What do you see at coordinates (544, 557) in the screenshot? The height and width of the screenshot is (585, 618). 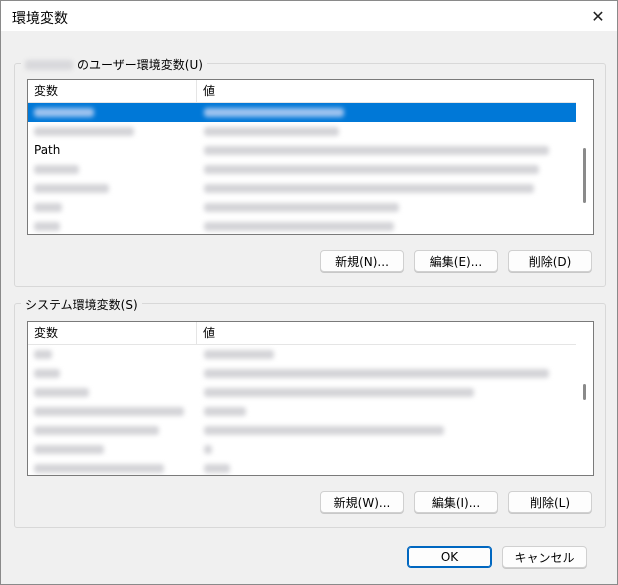 I see `cancel-button: キャンセル` at bounding box center [544, 557].